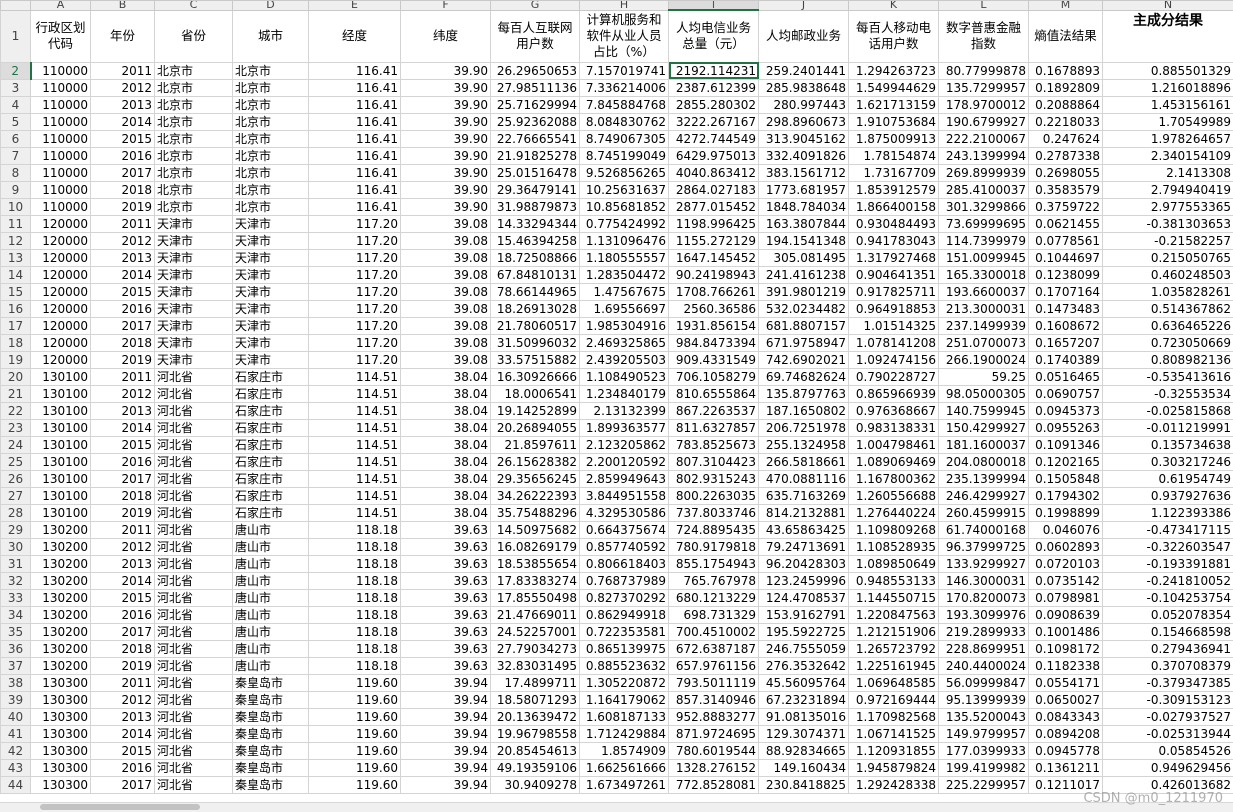 This screenshot has height=812, width=1233. I want to click on table-cell: 1.73167709, so click(893, 172).